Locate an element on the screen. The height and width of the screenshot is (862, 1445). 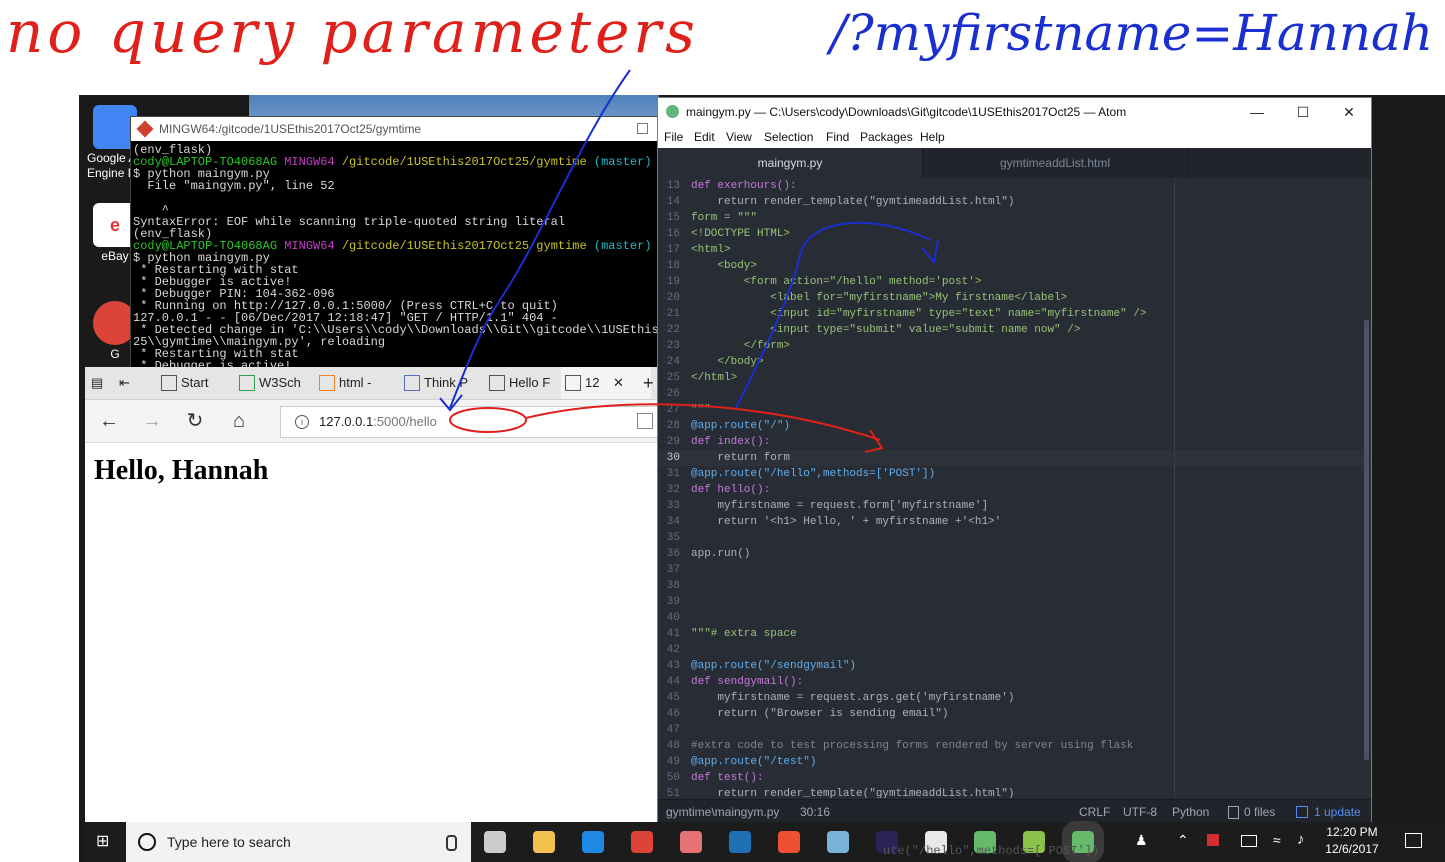
minimize-button: — is located at coordinates (1257, 112).